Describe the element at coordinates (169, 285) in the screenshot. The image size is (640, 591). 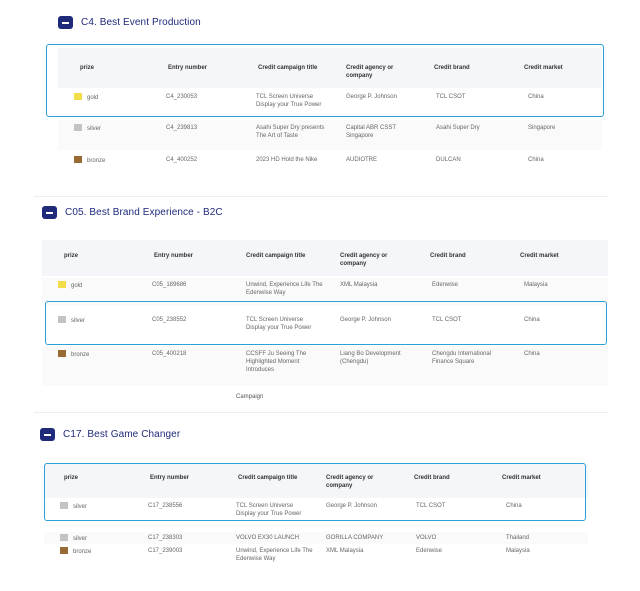
I see `entry-cell: C05_189686` at that location.